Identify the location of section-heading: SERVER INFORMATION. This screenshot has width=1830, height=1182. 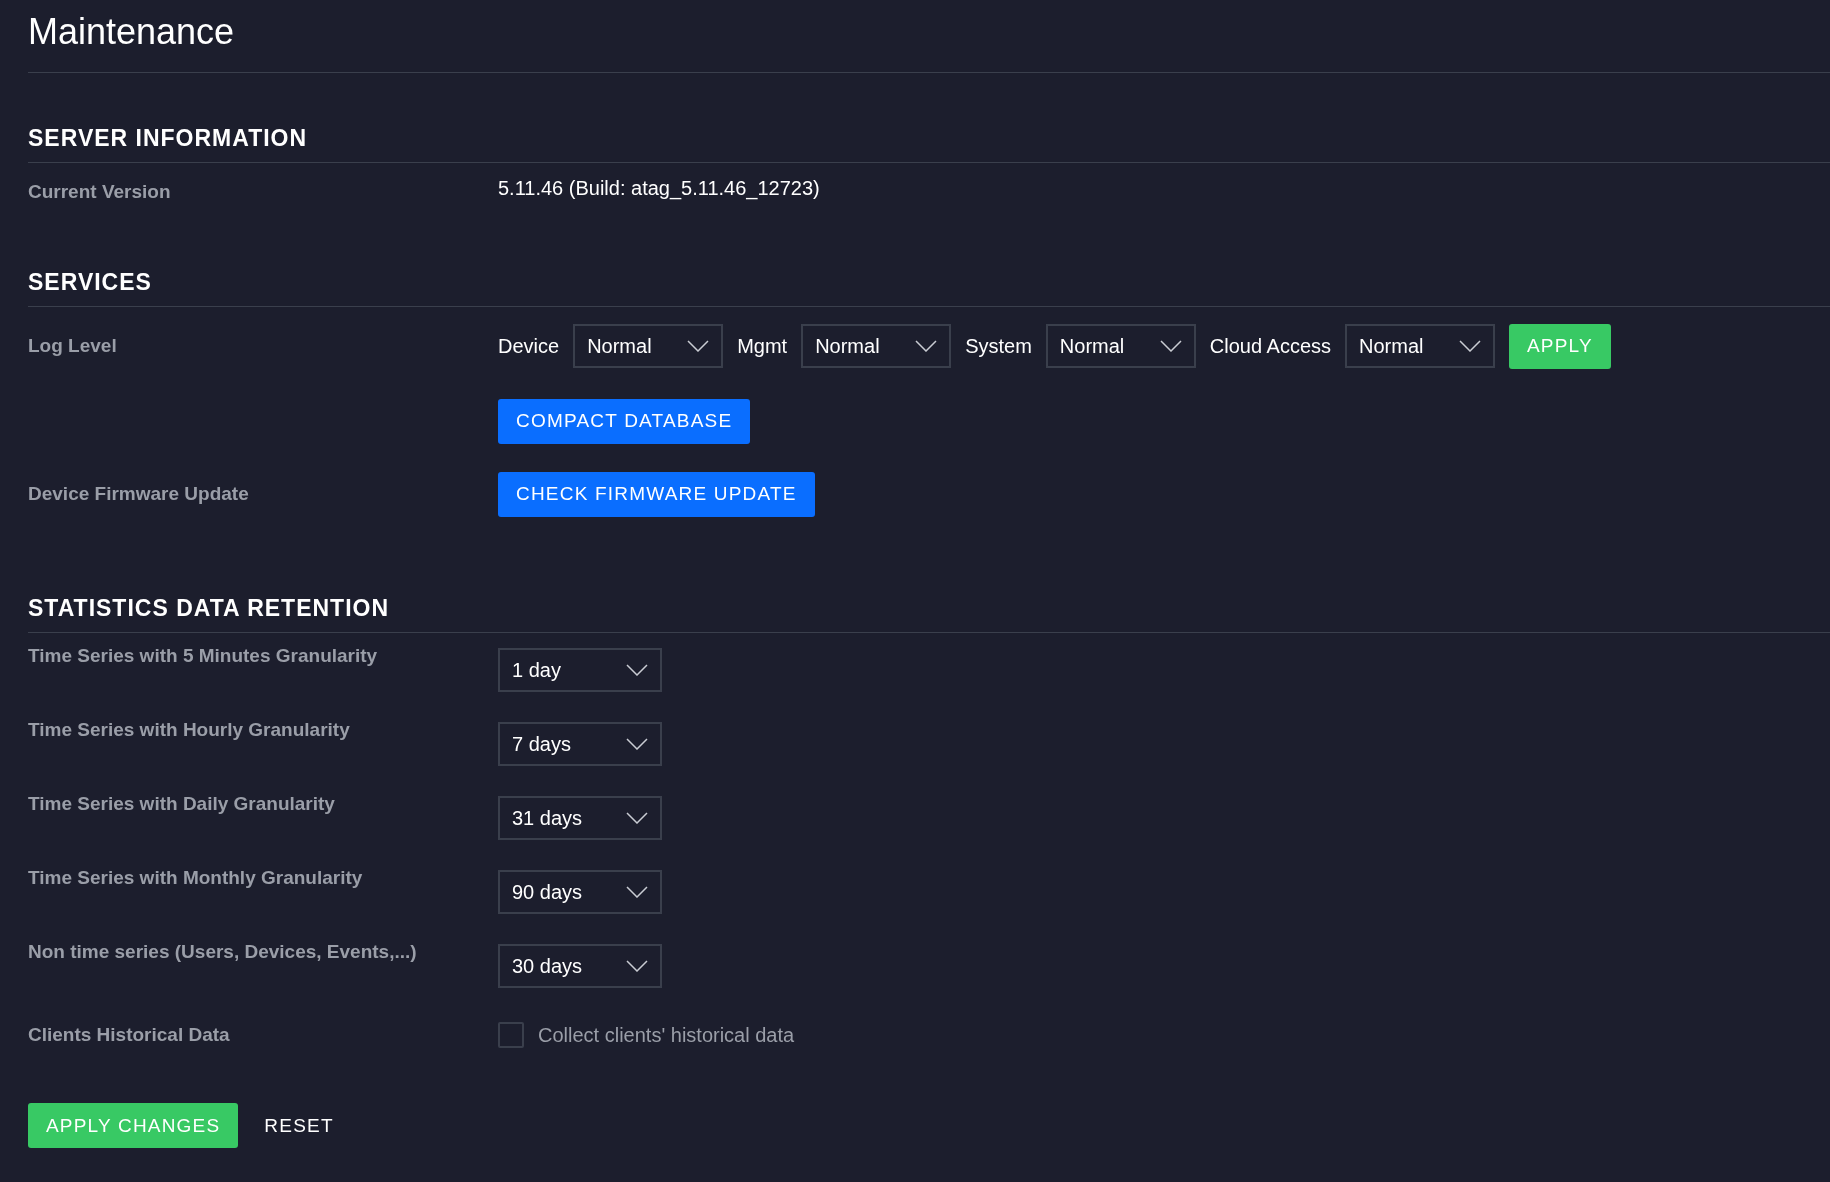
(168, 138).